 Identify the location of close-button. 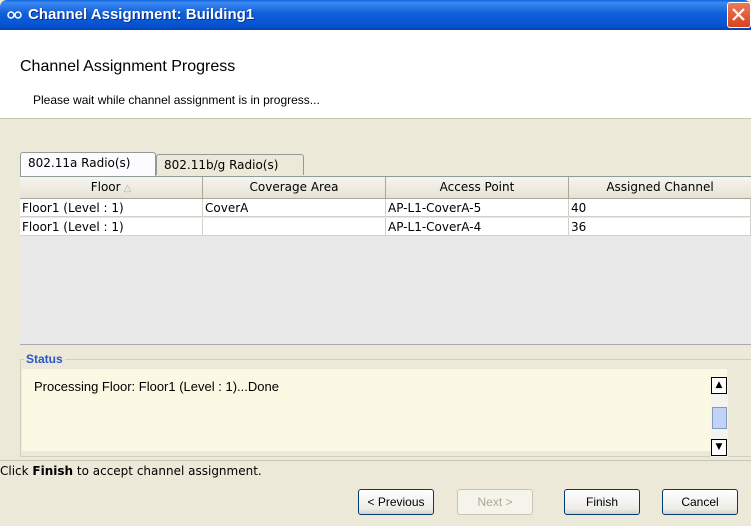
(739, 15).